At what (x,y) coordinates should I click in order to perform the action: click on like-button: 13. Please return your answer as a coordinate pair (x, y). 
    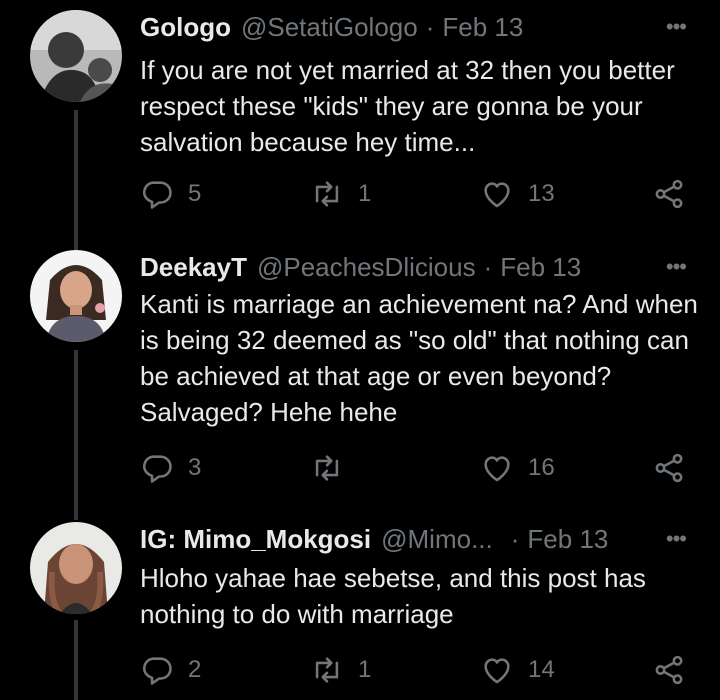
    Looking at the image, I should click on (517, 194).